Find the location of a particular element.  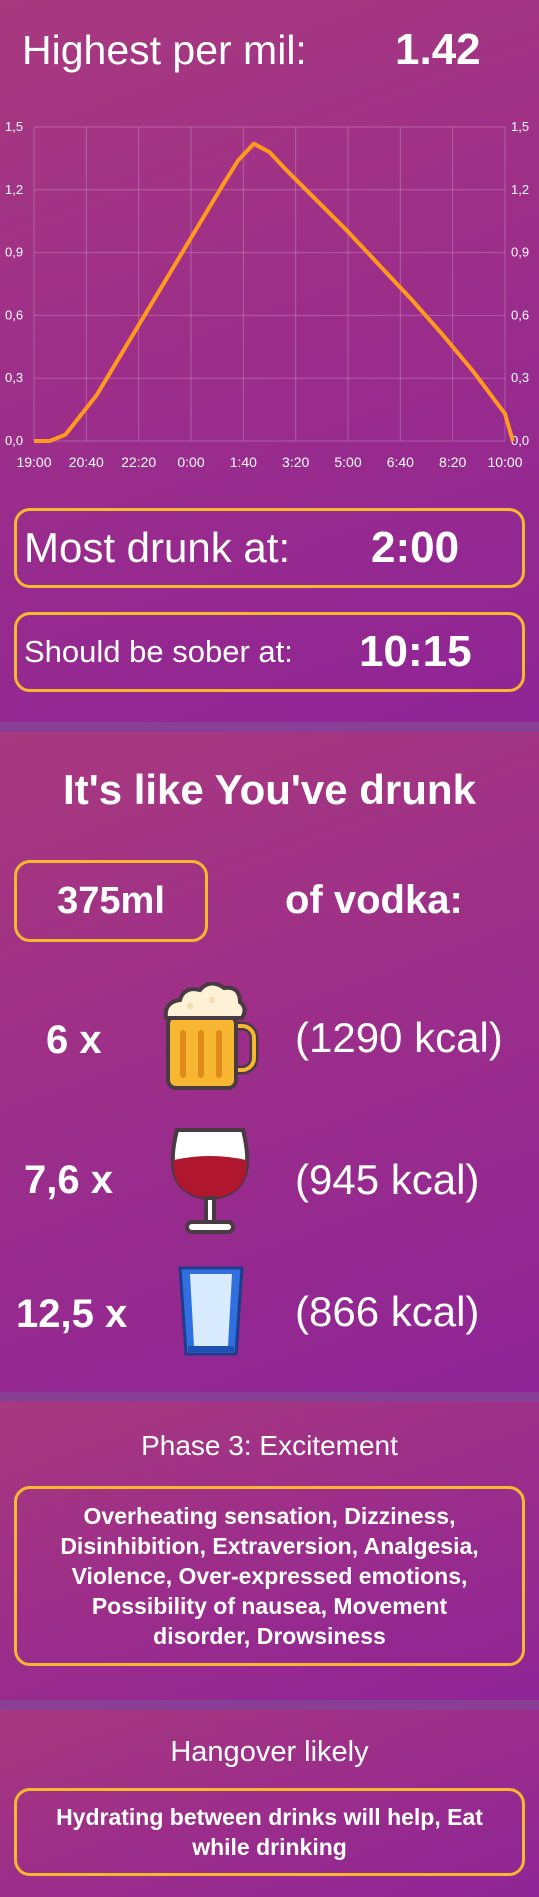

y-tick-left: 1,2 is located at coordinates (14, 189).